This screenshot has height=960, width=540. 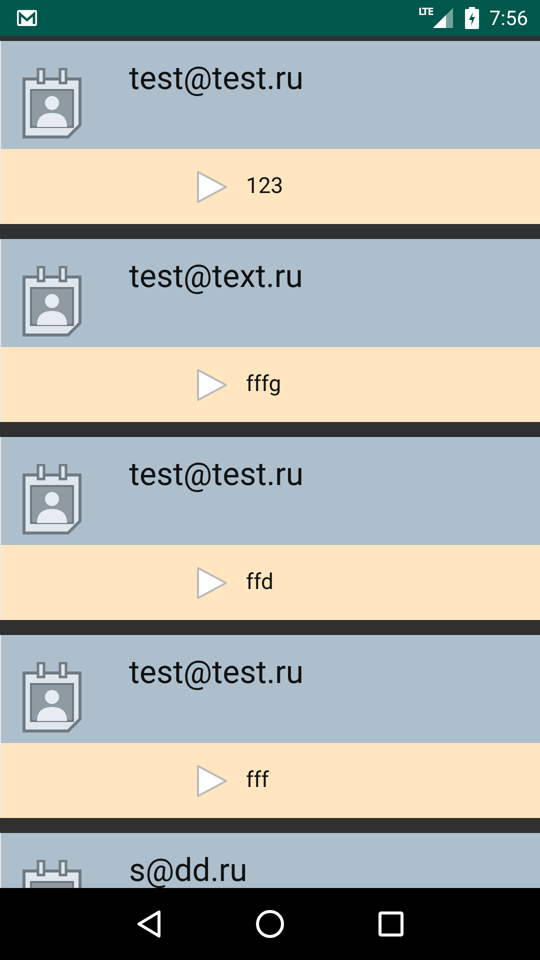 I want to click on message-row: 123, so click(x=270, y=186).